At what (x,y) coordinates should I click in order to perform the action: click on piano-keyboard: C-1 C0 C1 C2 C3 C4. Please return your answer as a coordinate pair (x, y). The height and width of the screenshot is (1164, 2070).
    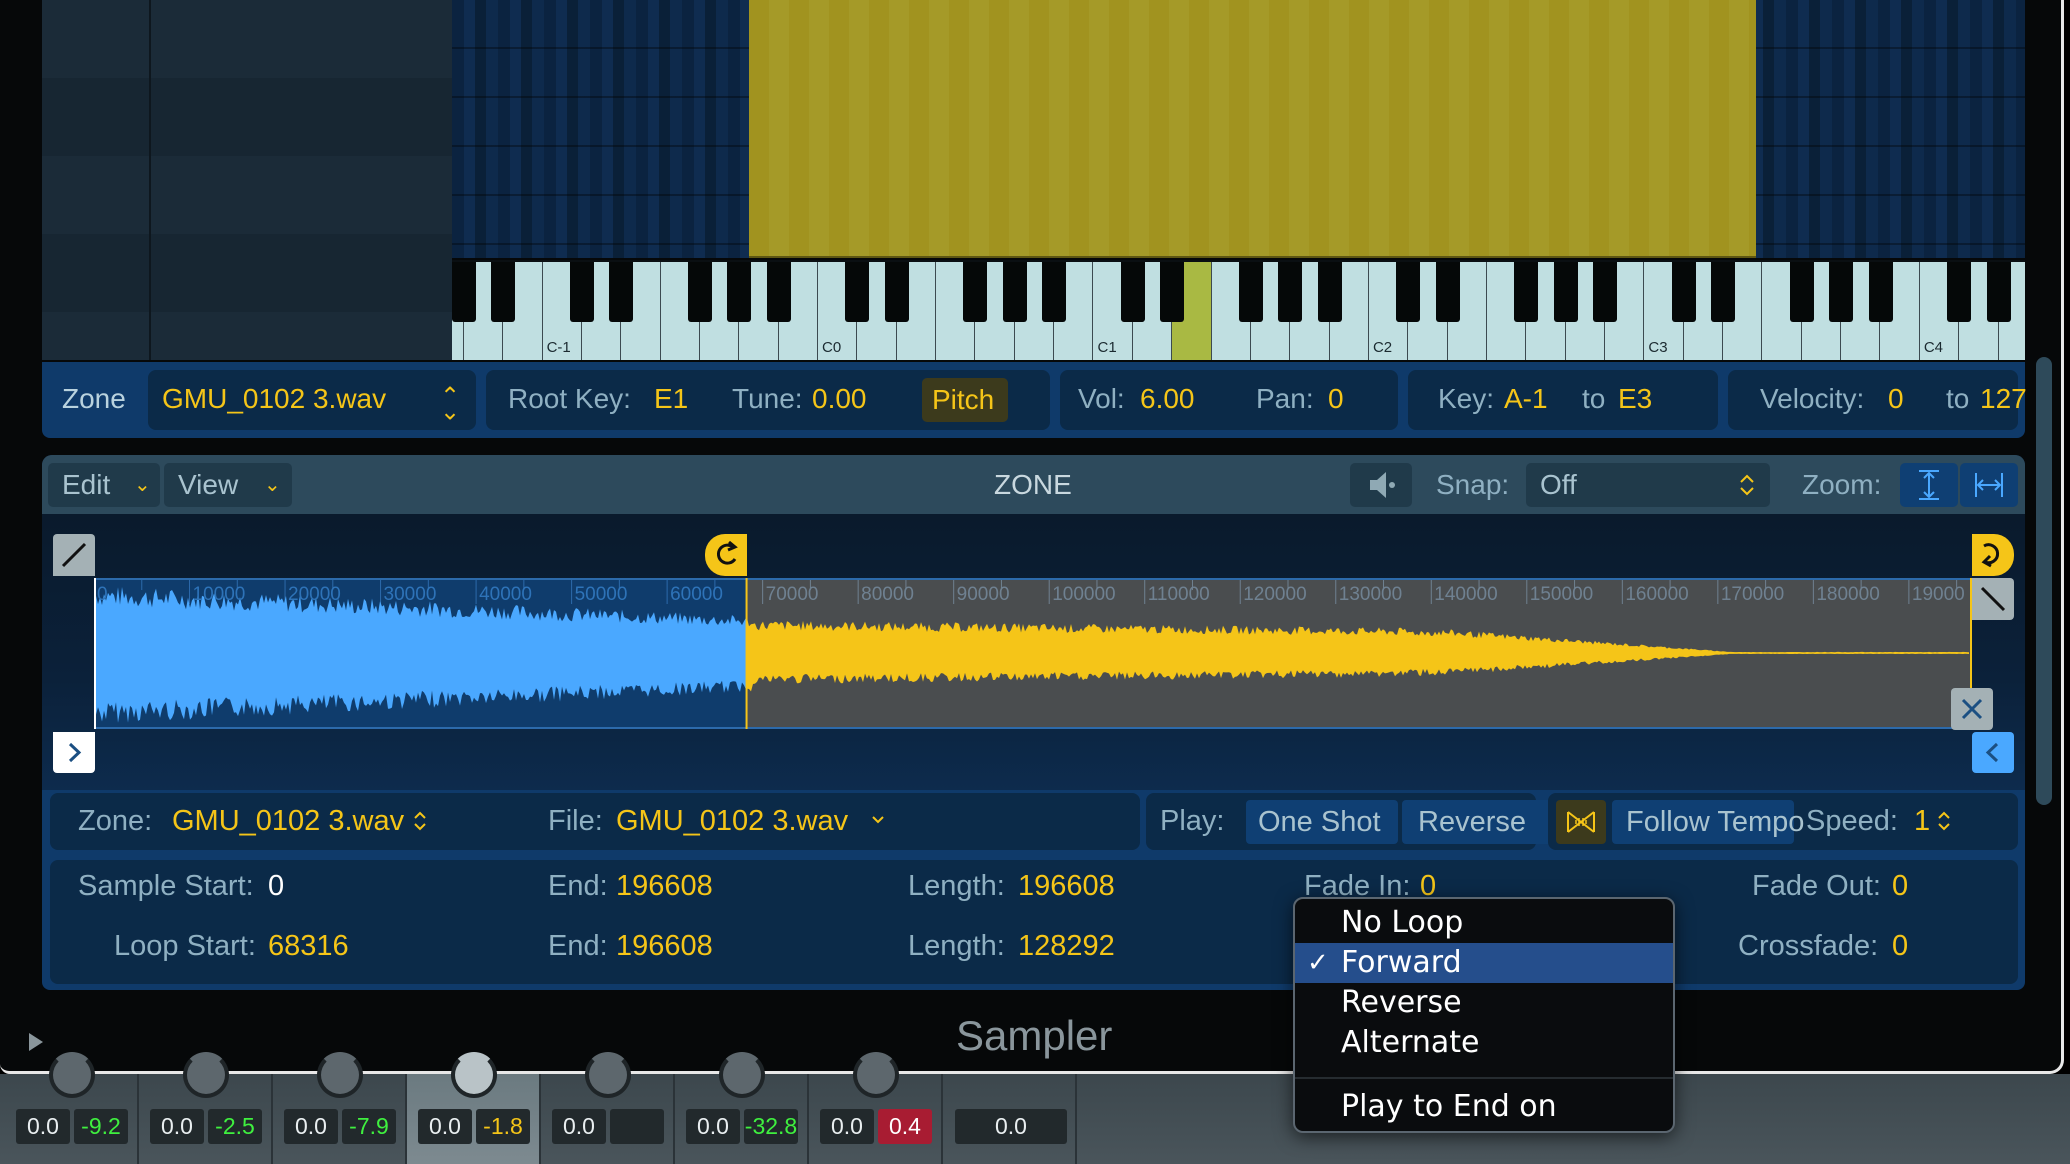
    Looking at the image, I should click on (1238, 310).